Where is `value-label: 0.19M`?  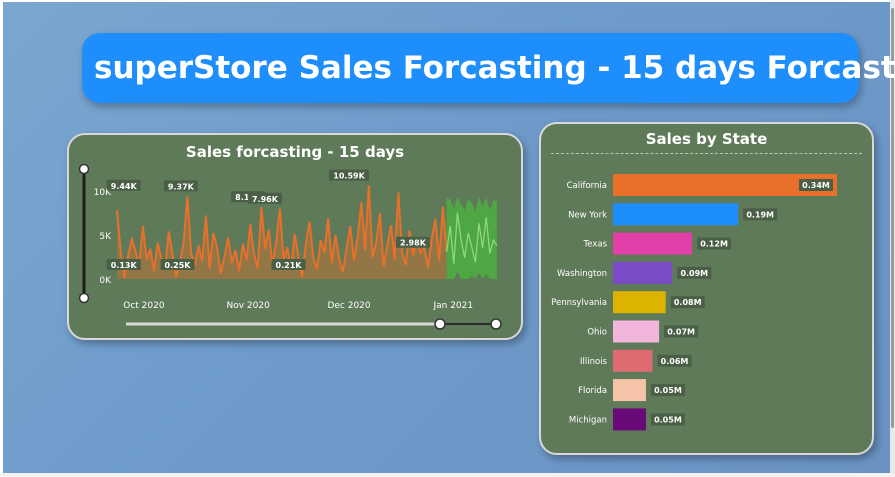
value-label: 0.19M is located at coordinates (760, 214).